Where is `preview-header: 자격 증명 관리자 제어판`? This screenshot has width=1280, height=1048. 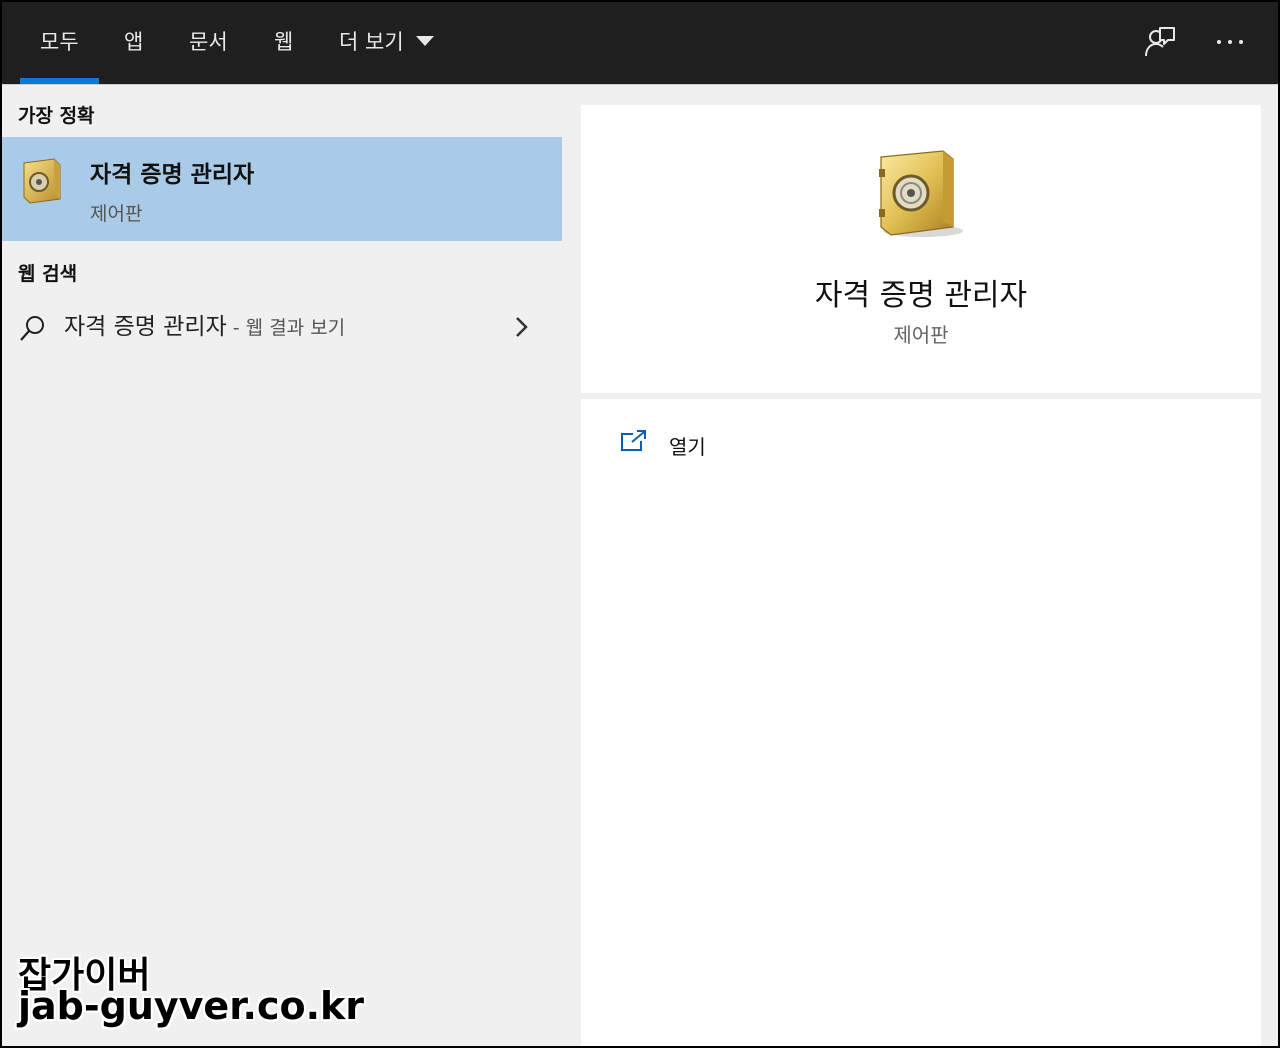 preview-header: 자격 증명 관리자 제어판 is located at coordinates (921, 249).